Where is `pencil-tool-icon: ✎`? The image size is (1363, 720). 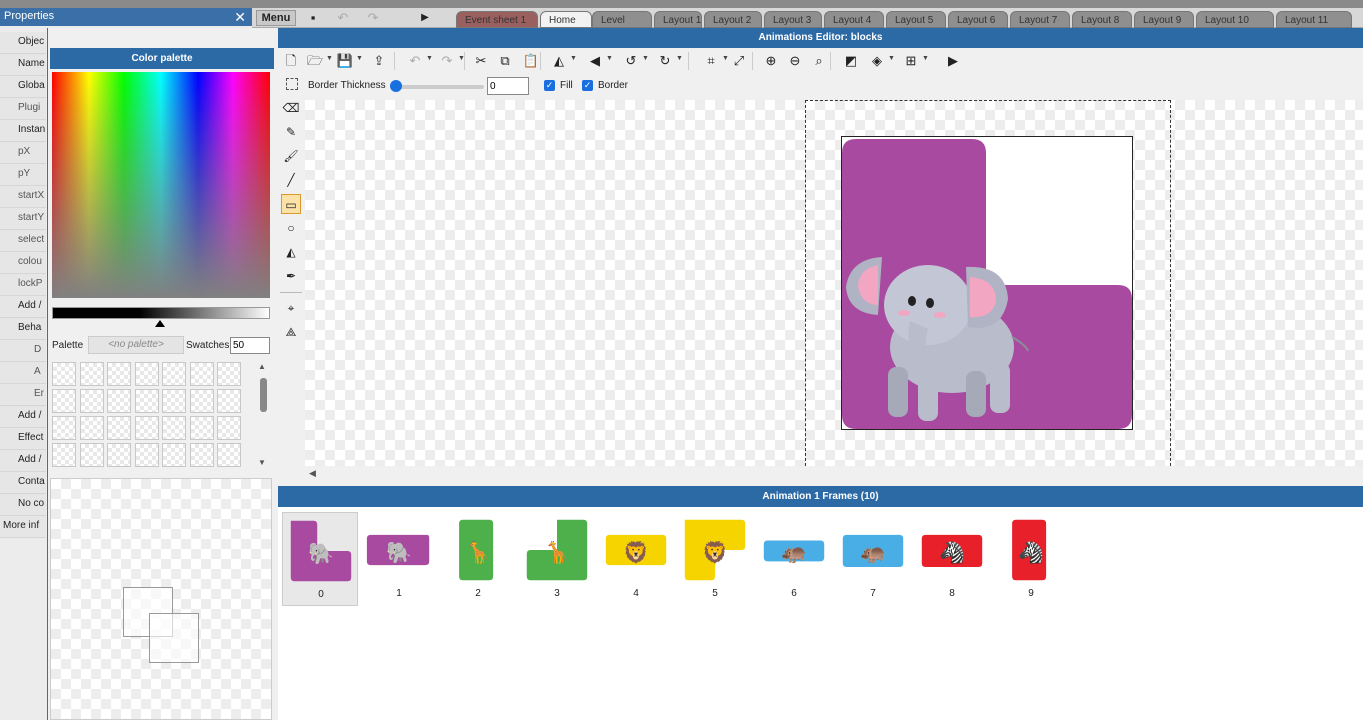
pencil-tool-icon: ✎ is located at coordinates (291, 132).